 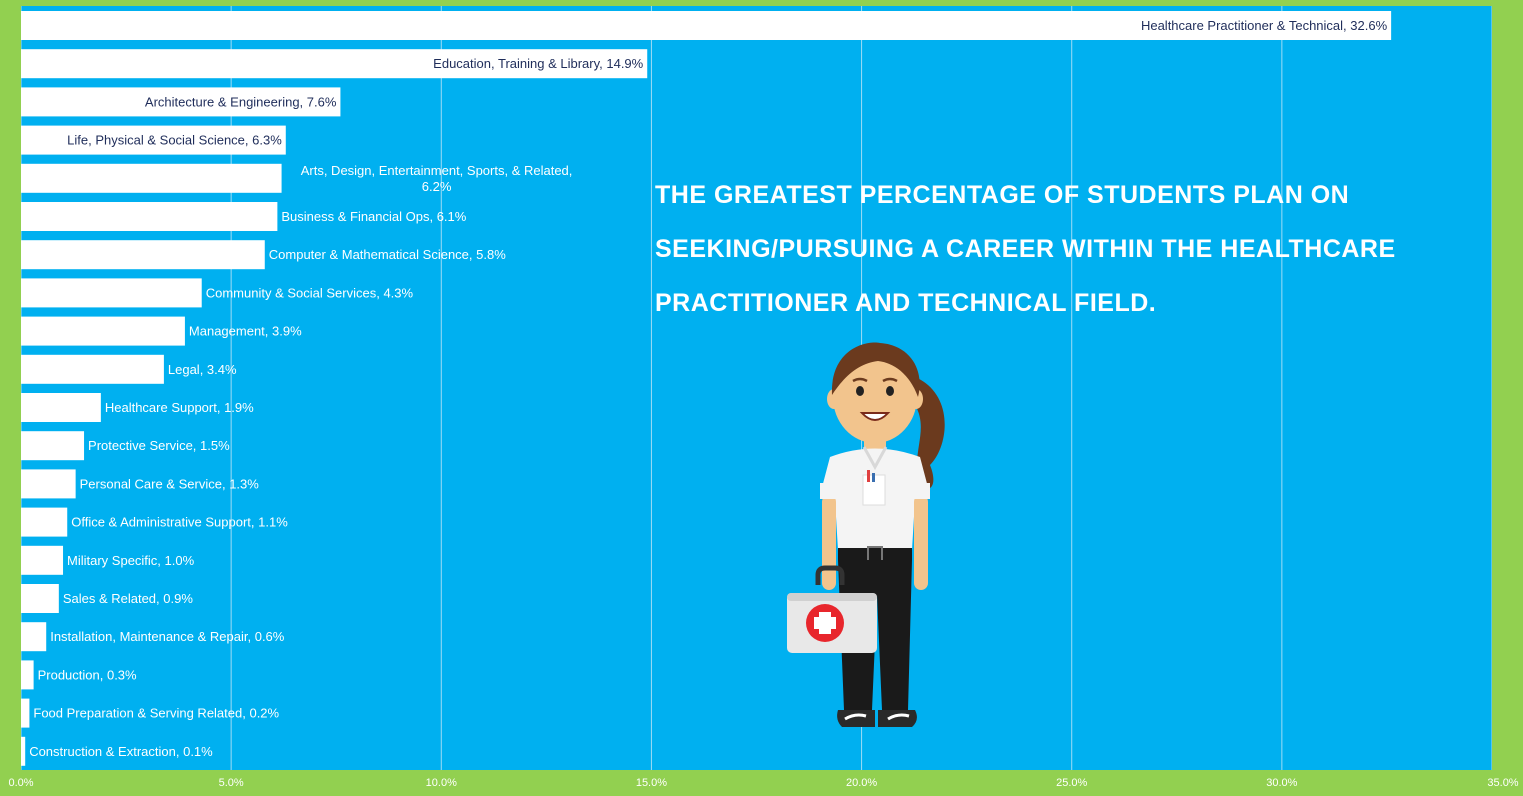 What do you see at coordinates (866, 534) in the screenshot?
I see `nurse-illustration` at bounding box center [866, 534].